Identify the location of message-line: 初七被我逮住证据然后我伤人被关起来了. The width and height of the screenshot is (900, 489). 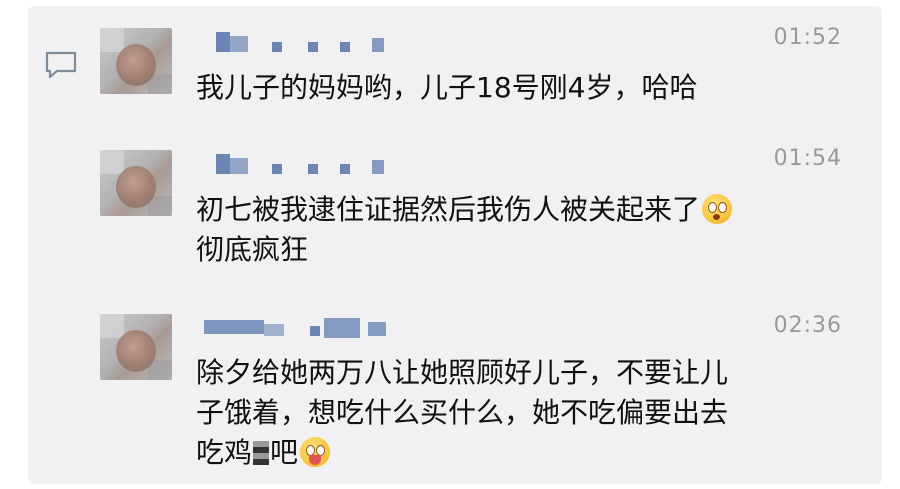
(448, 209).